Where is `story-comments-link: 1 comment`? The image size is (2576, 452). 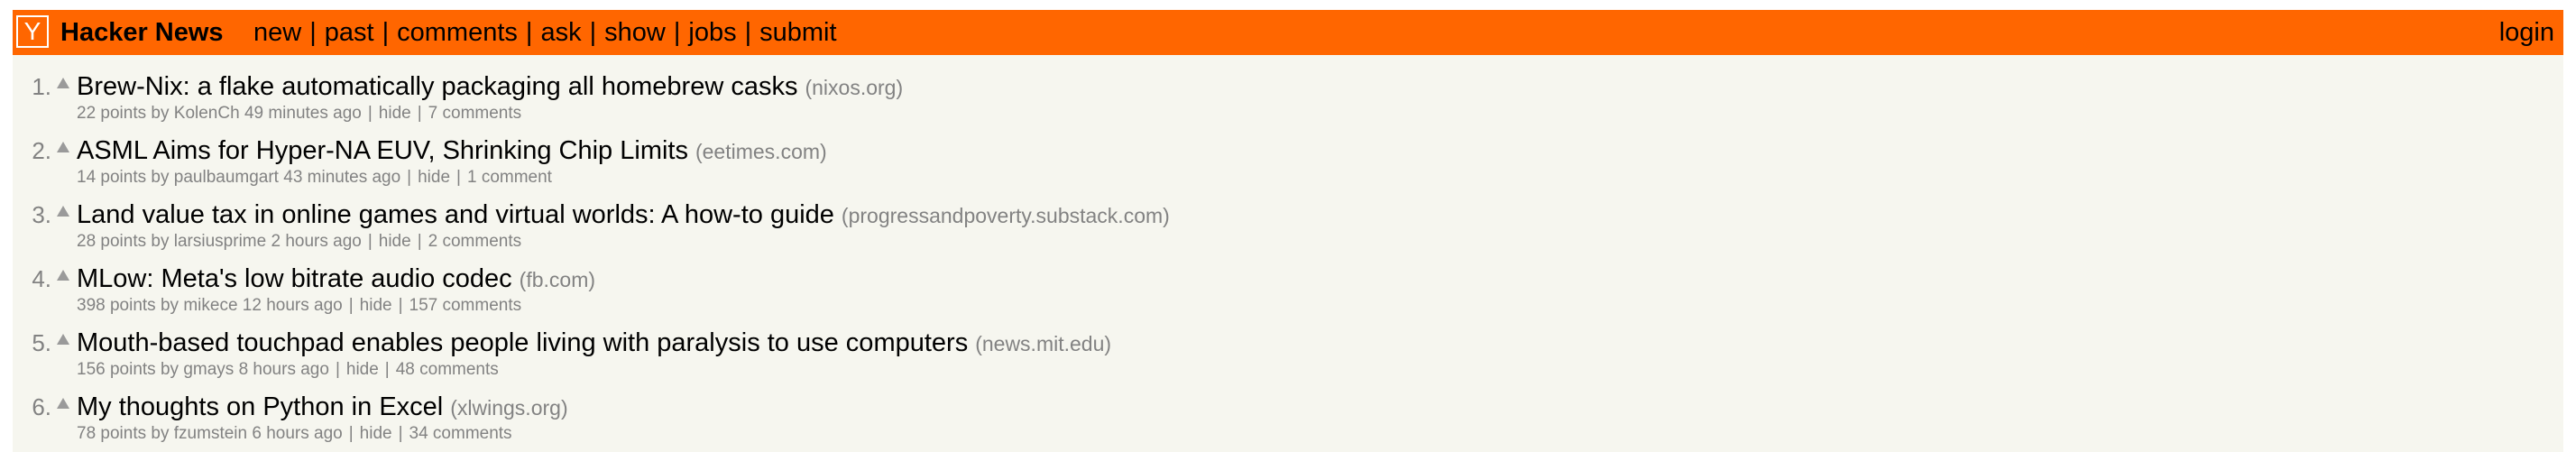
story-comments-link: 1 comment is located at coordinates (510, 177).